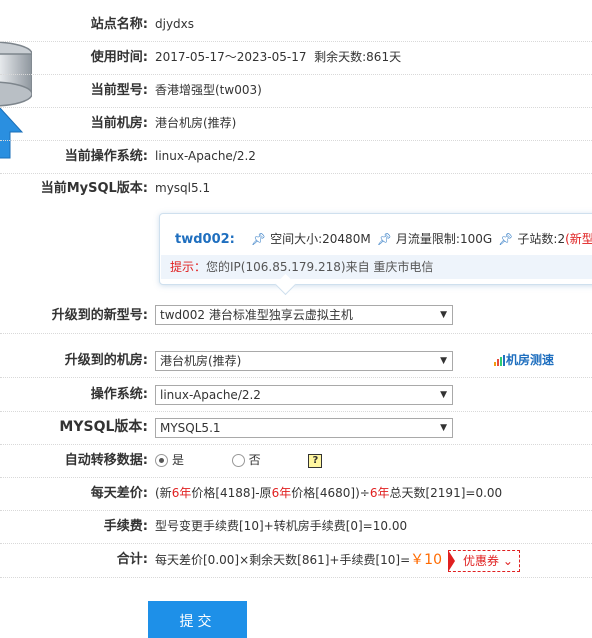 The height and width of the screenshot is (638, 592). Describe the element at coordinates (246, 460) in the screenshot. I see `auto-transfer-no: 否` at that location.